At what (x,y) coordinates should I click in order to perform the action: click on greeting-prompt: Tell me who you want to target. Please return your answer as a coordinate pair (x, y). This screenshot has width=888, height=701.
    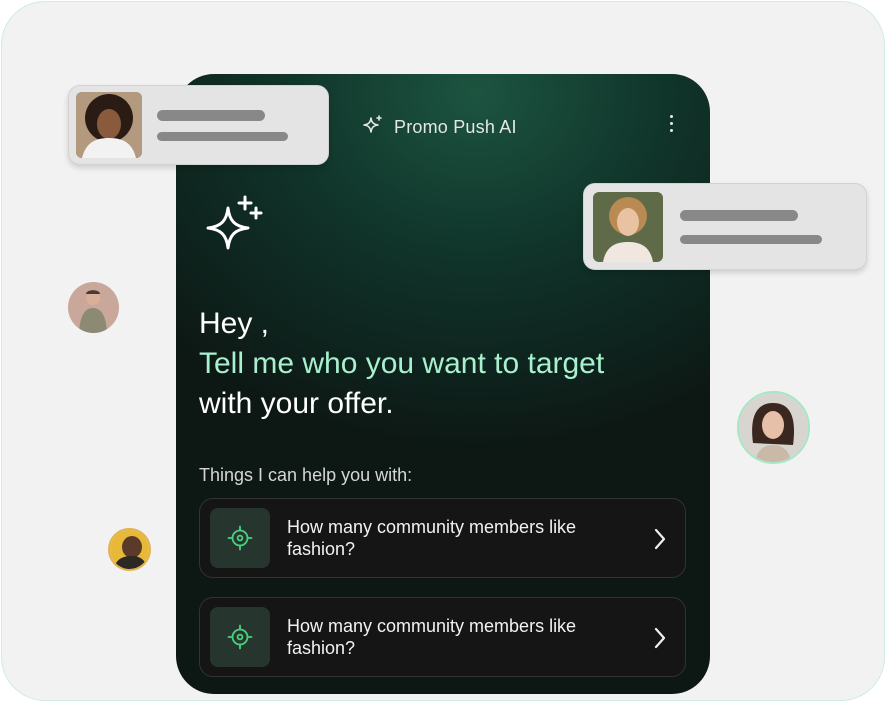
    Looking at the image, I should click on (402, 363).